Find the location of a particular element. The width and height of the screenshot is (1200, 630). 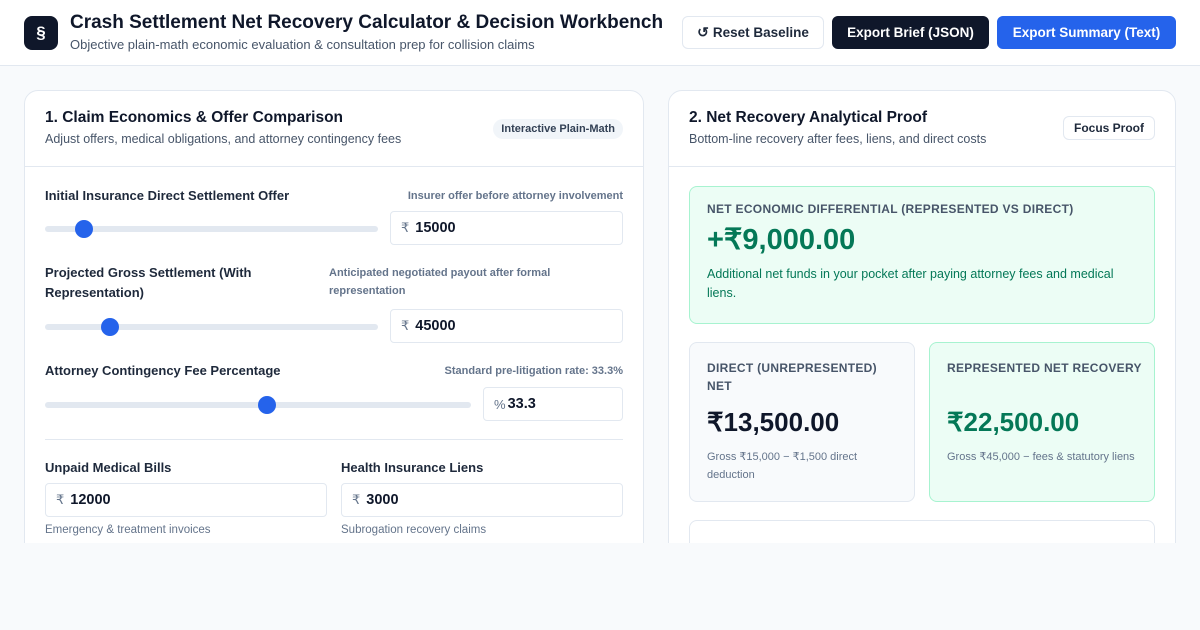

section-sign-logo-icon: § is located at coordinates (41, 33).